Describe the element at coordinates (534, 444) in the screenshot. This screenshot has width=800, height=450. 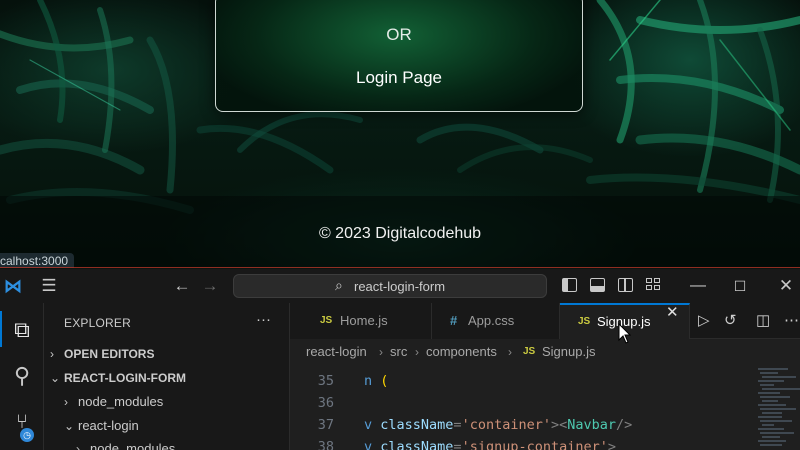
I see `code-token: 'signup-container'` at that location.